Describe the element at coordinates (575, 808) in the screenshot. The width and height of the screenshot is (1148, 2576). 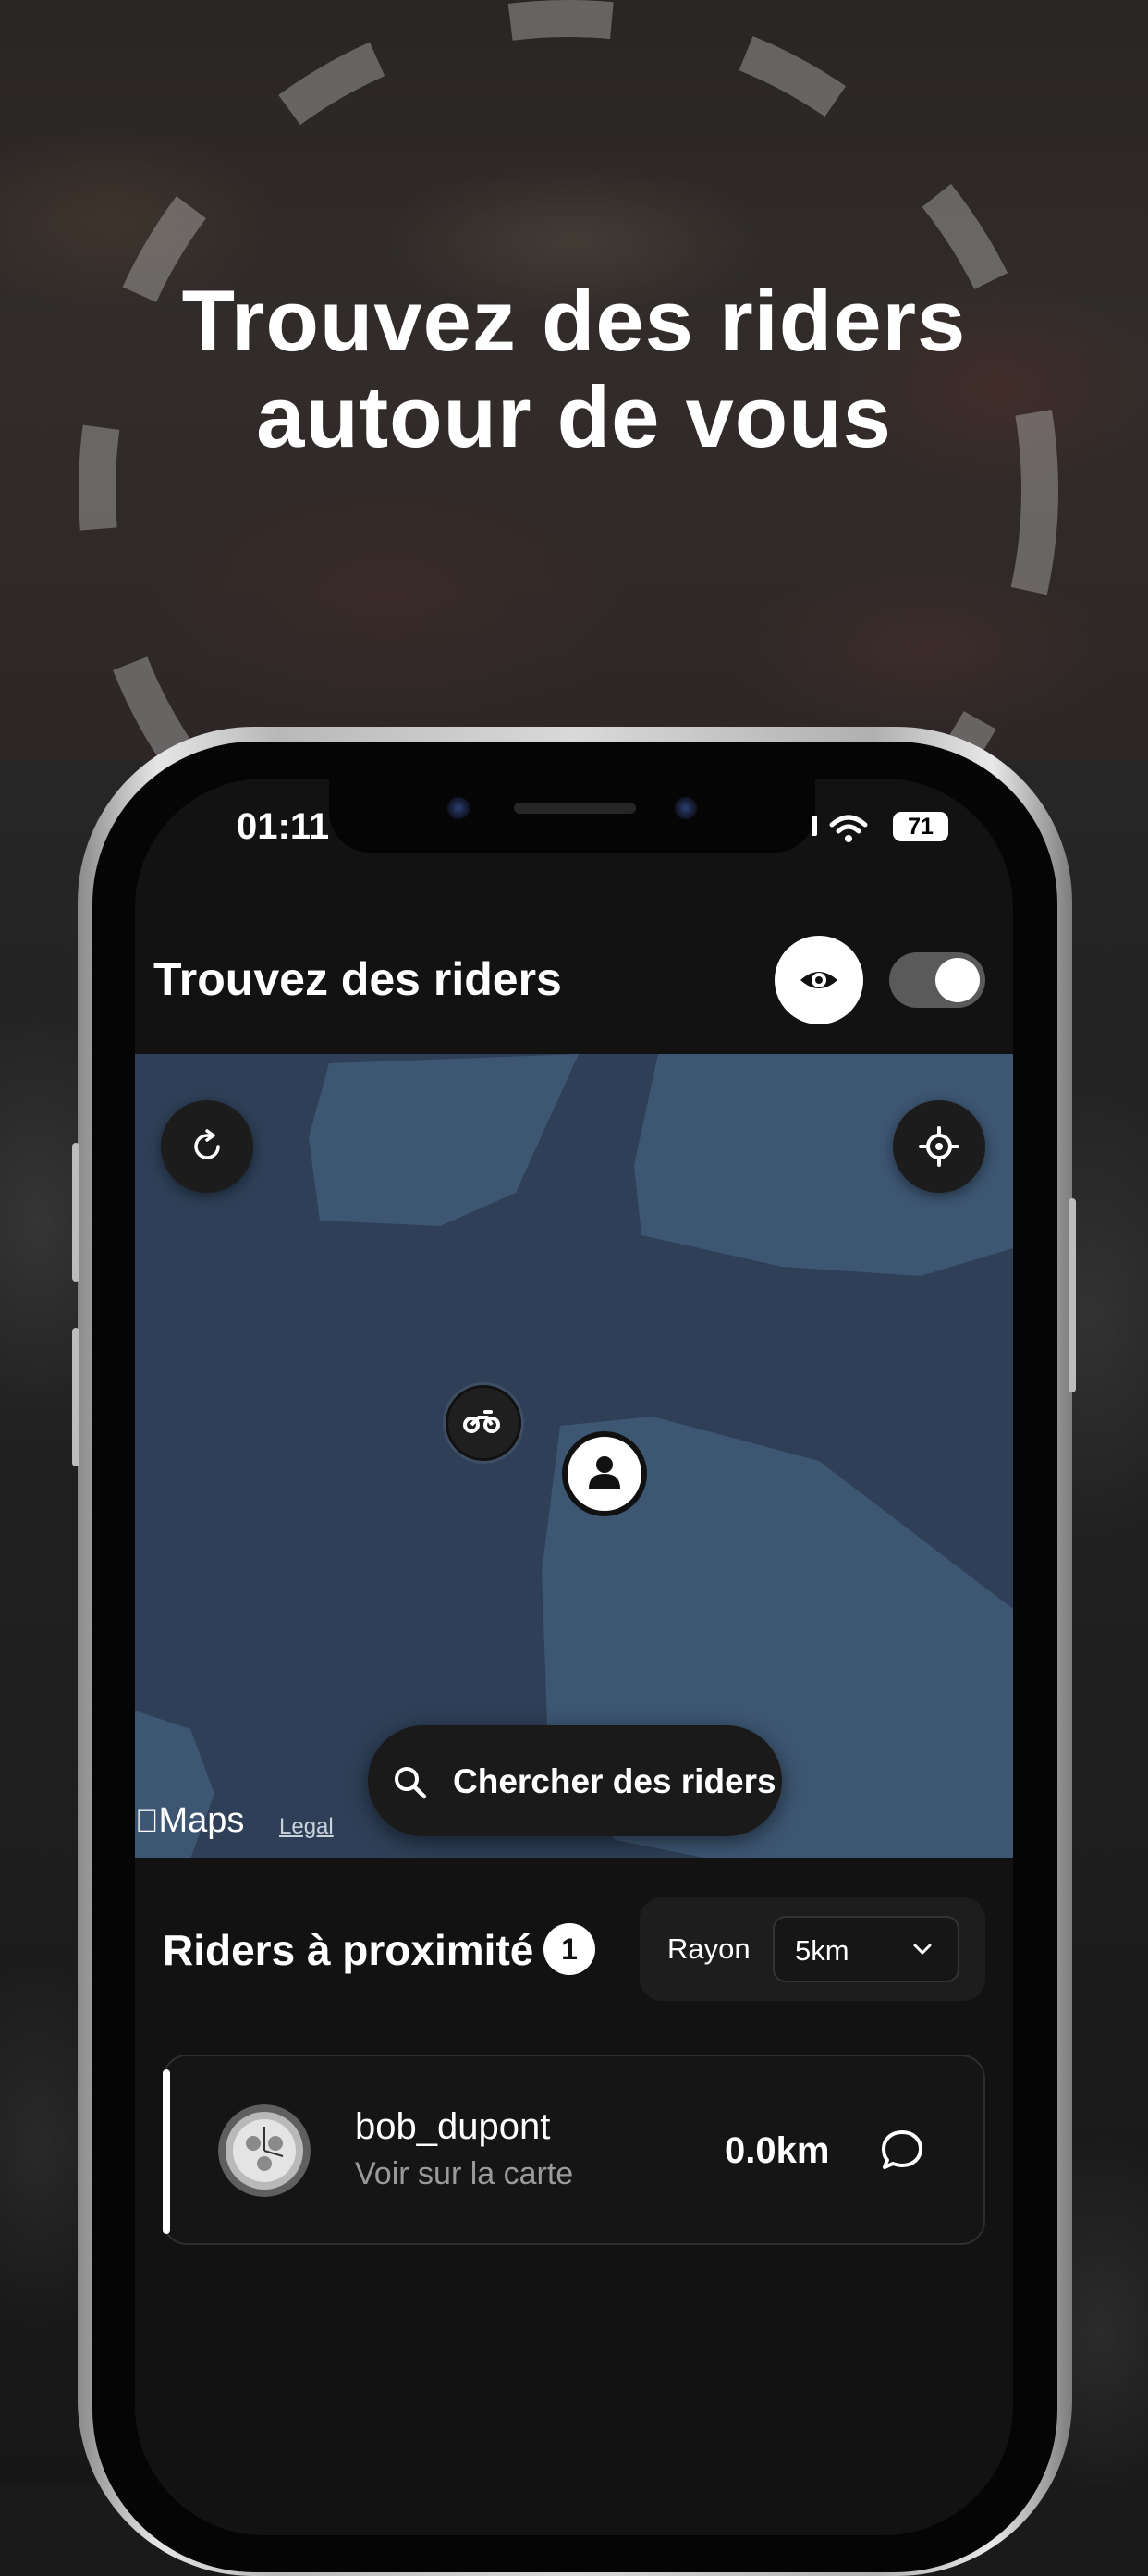
I see `speaker-grille` at that location.